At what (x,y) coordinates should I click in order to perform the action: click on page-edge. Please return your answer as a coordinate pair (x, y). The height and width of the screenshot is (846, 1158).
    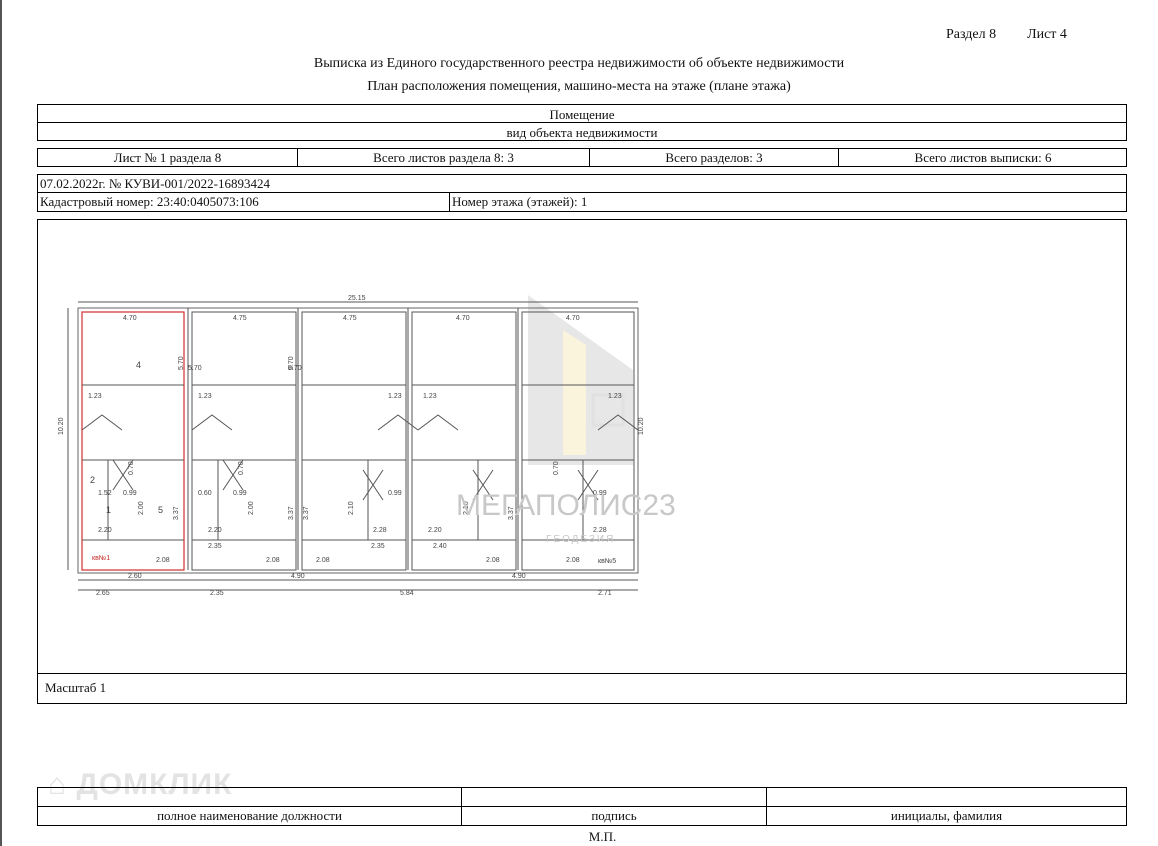
    Looking at the image, I should click on (1, 423).